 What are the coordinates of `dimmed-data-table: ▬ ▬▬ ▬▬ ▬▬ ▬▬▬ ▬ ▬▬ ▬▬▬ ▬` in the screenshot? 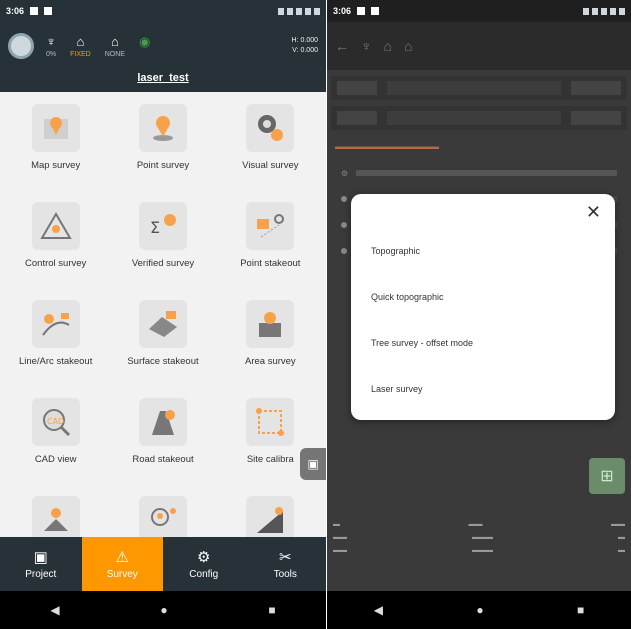 It's located at (479, 537).